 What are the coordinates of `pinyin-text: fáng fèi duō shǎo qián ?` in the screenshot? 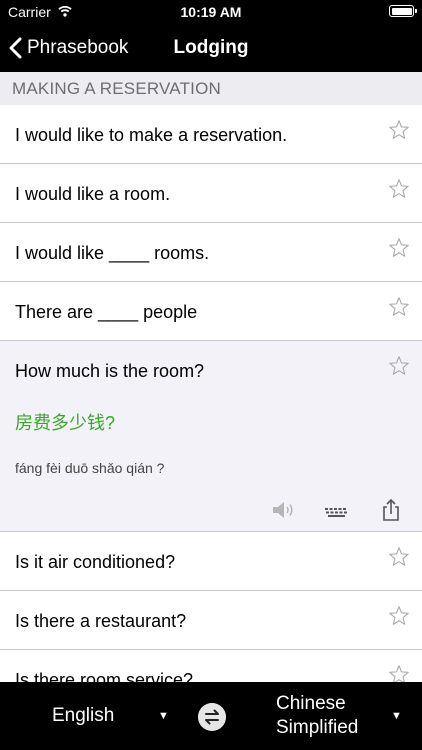 It's located at (90, 468).